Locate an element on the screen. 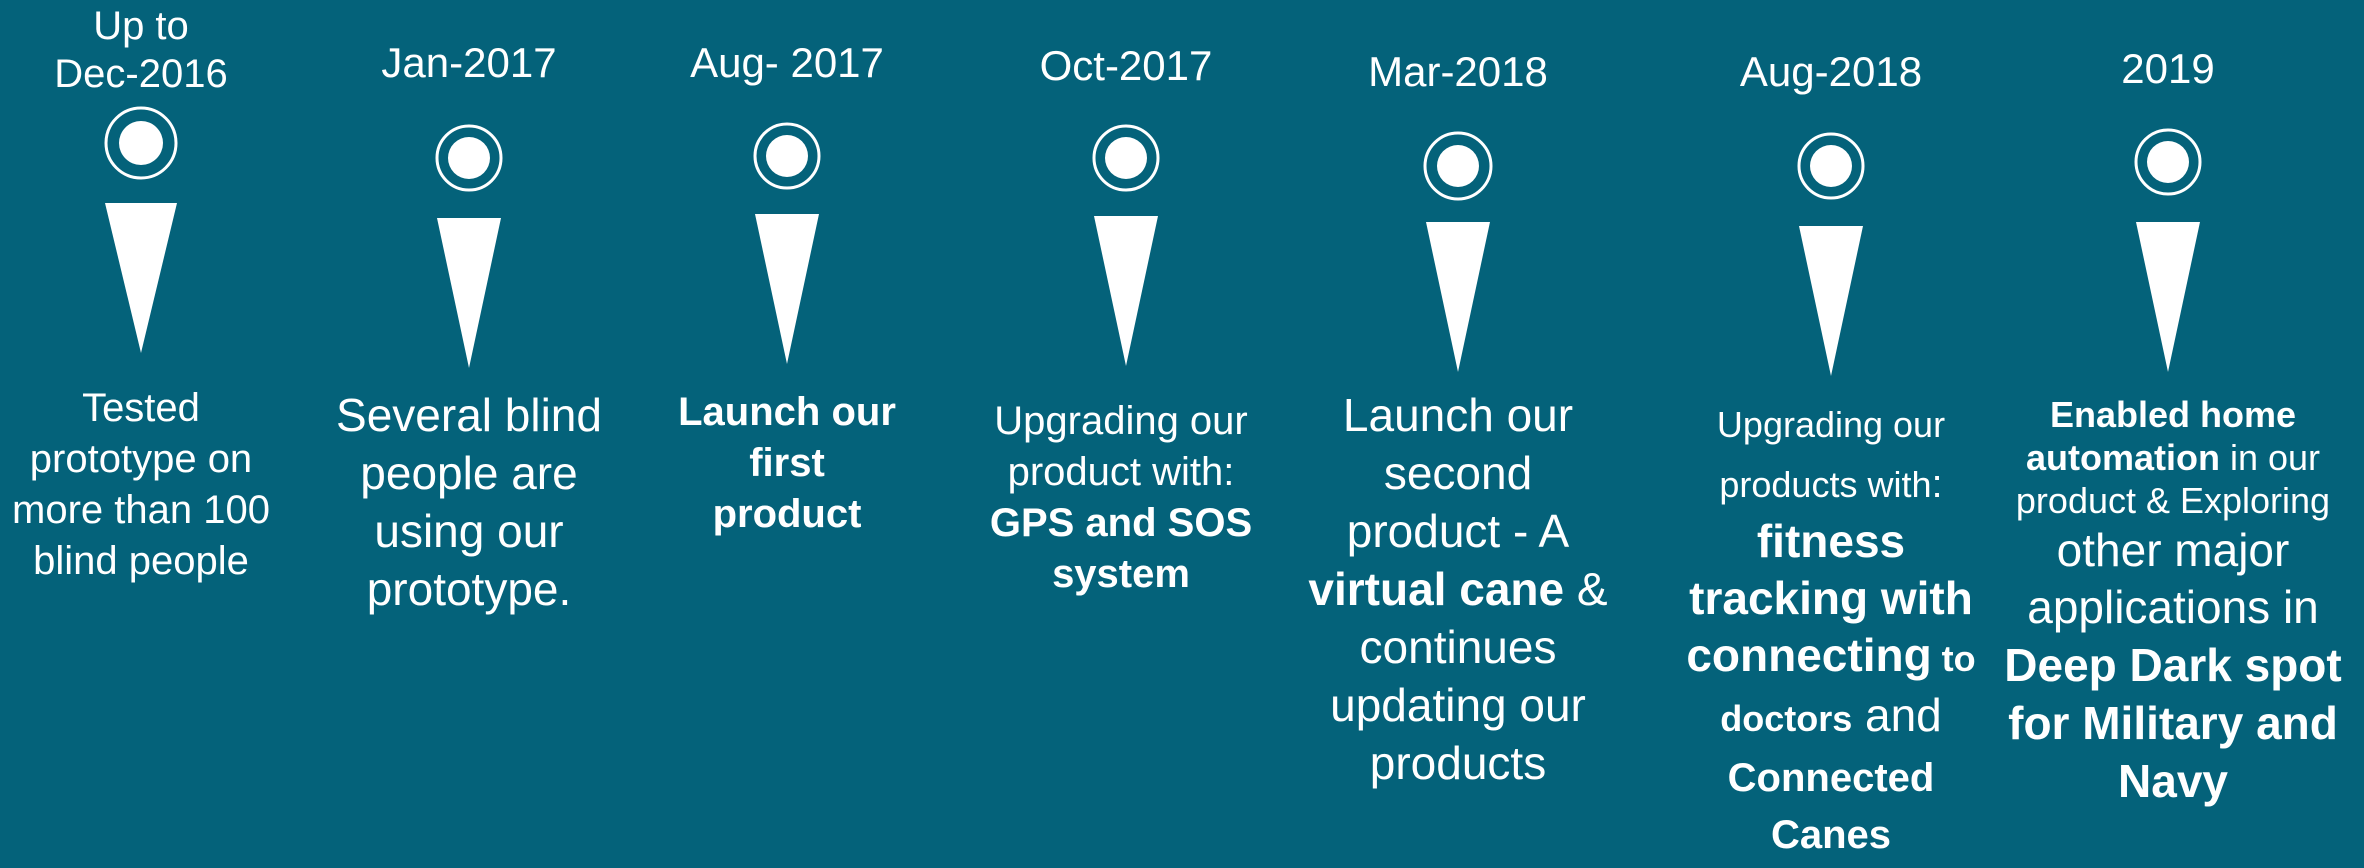  desc-text: : is located at coordinates (1937, 484).